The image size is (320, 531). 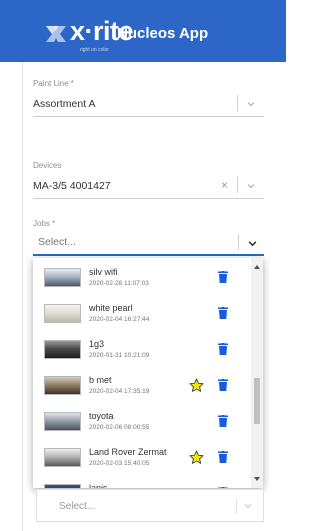 I want to click on job-date: 2020-01-31 10:21:09, so click(x=119, y=355).